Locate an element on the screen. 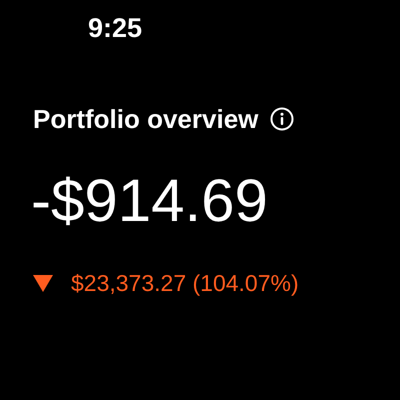 The width and height of the screenshot is (400, 400). status-time: 9:25 is located at coordinates (115, 28).